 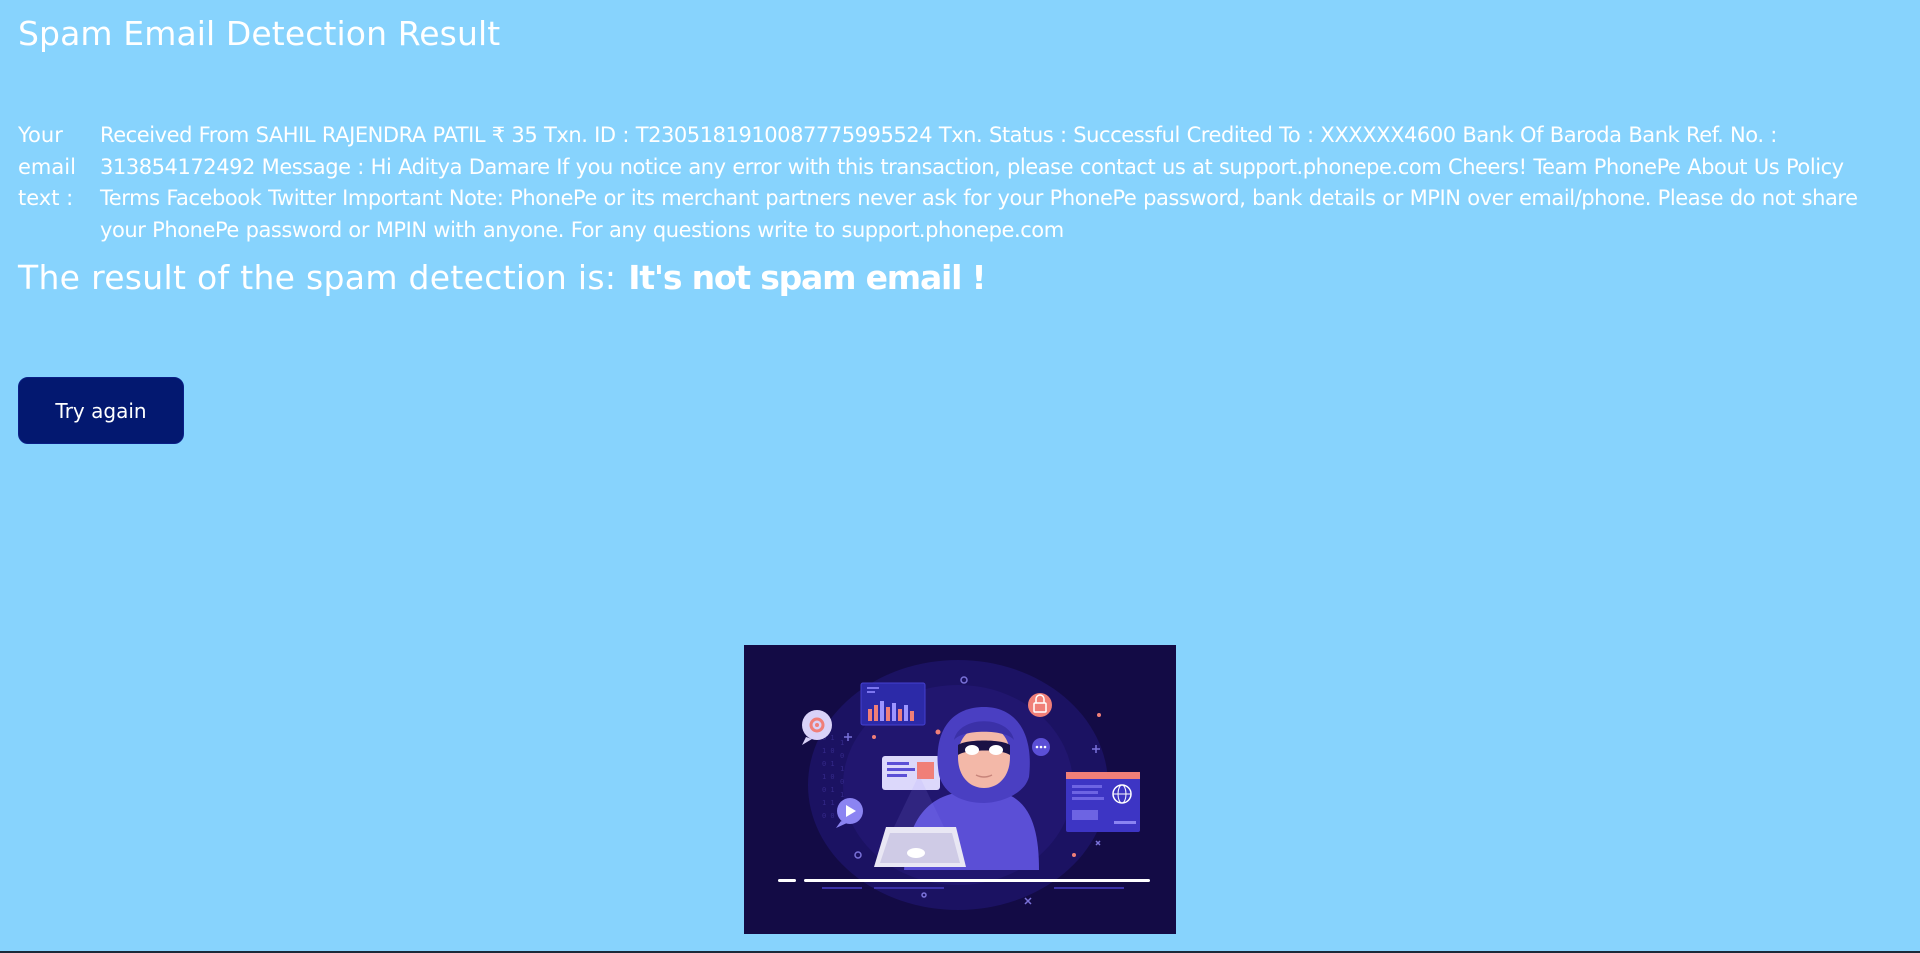 What do you see at coordinates (787, 880) in the screenshot?
I see `floor-line-short` at bounding box center [787, 880].